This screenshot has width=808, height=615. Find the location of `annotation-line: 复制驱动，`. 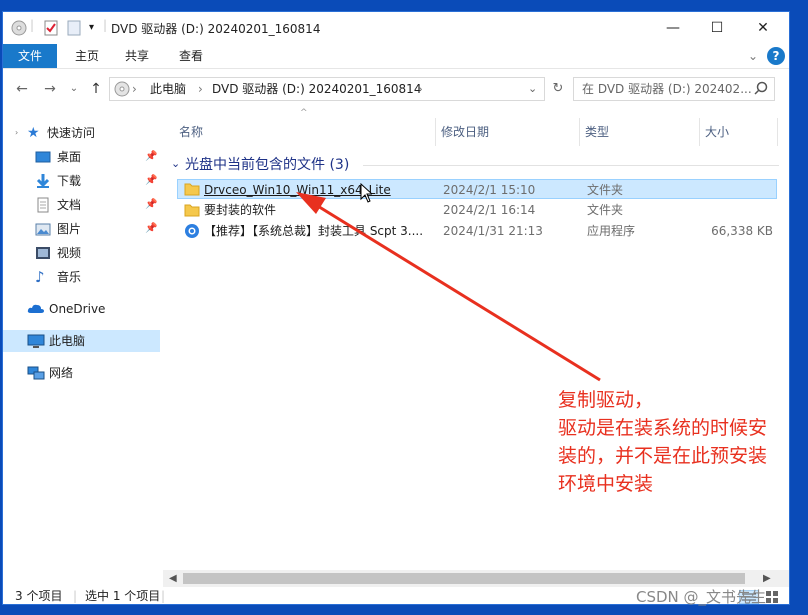

annotation-line: 复制驱动， is located at coordinates (606, 400).